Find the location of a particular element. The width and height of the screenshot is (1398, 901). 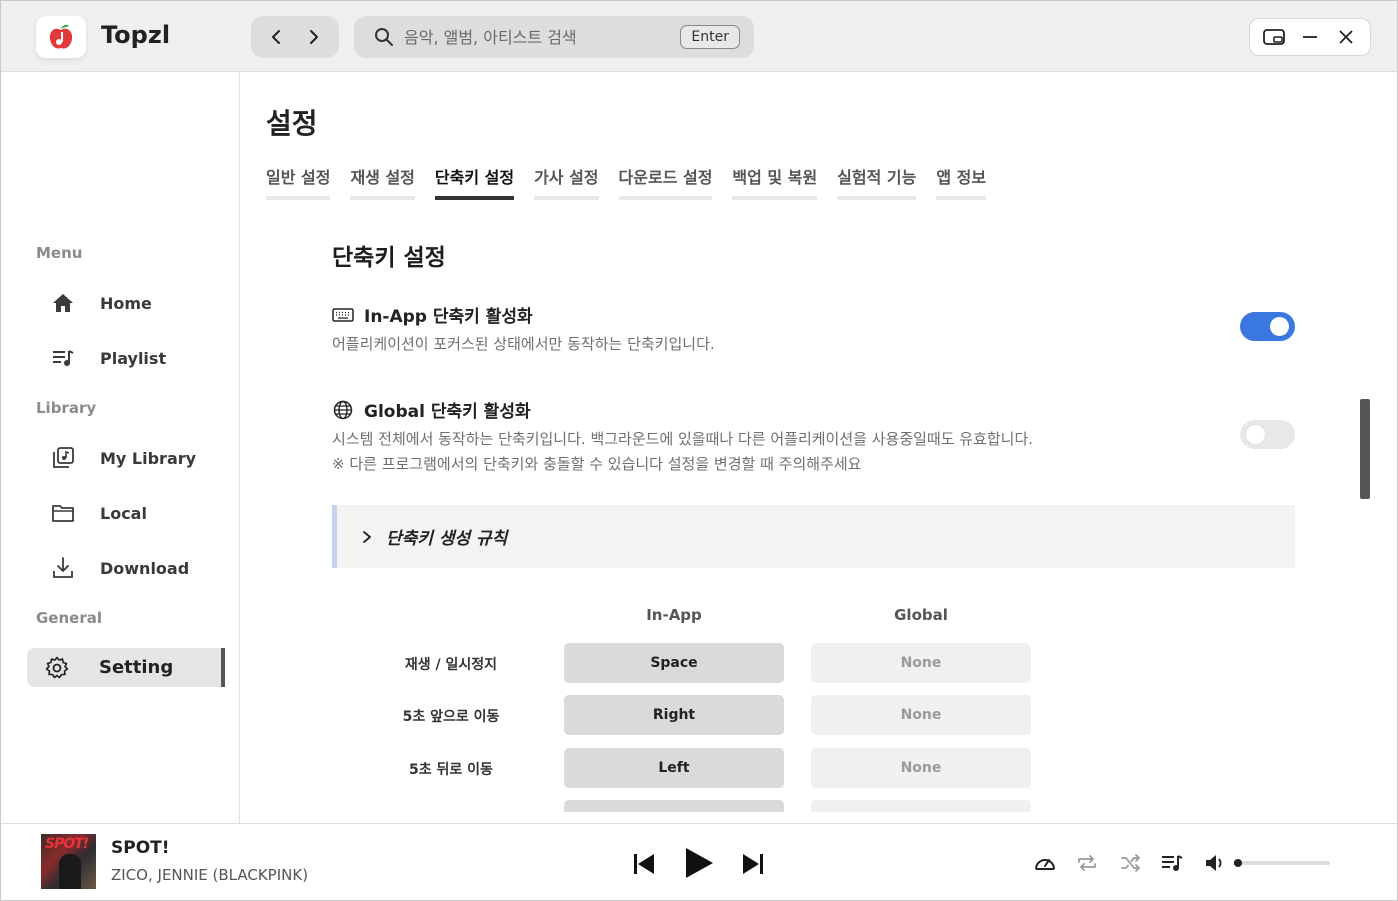

sidebar-item-label: Download is located at coordinates (145, 568).